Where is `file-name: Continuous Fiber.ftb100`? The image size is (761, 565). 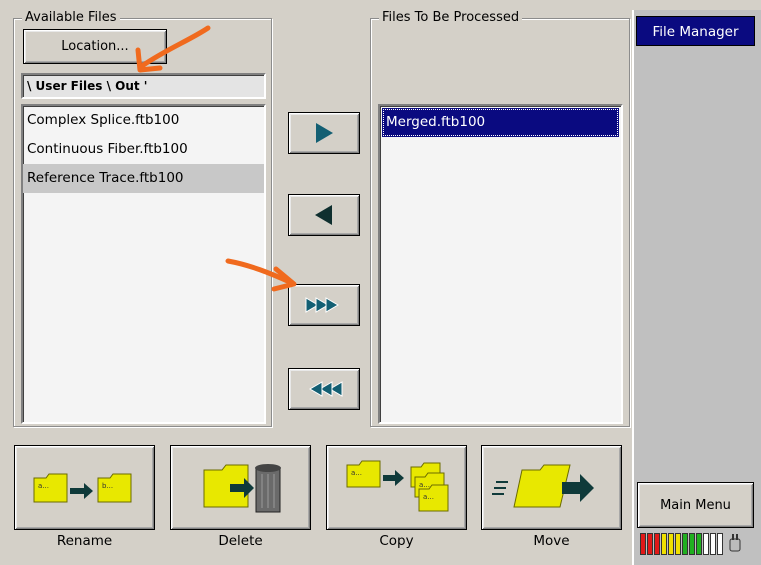 file-name: Continuous Fiber.ftb100 is located at coordinates (107, 149).